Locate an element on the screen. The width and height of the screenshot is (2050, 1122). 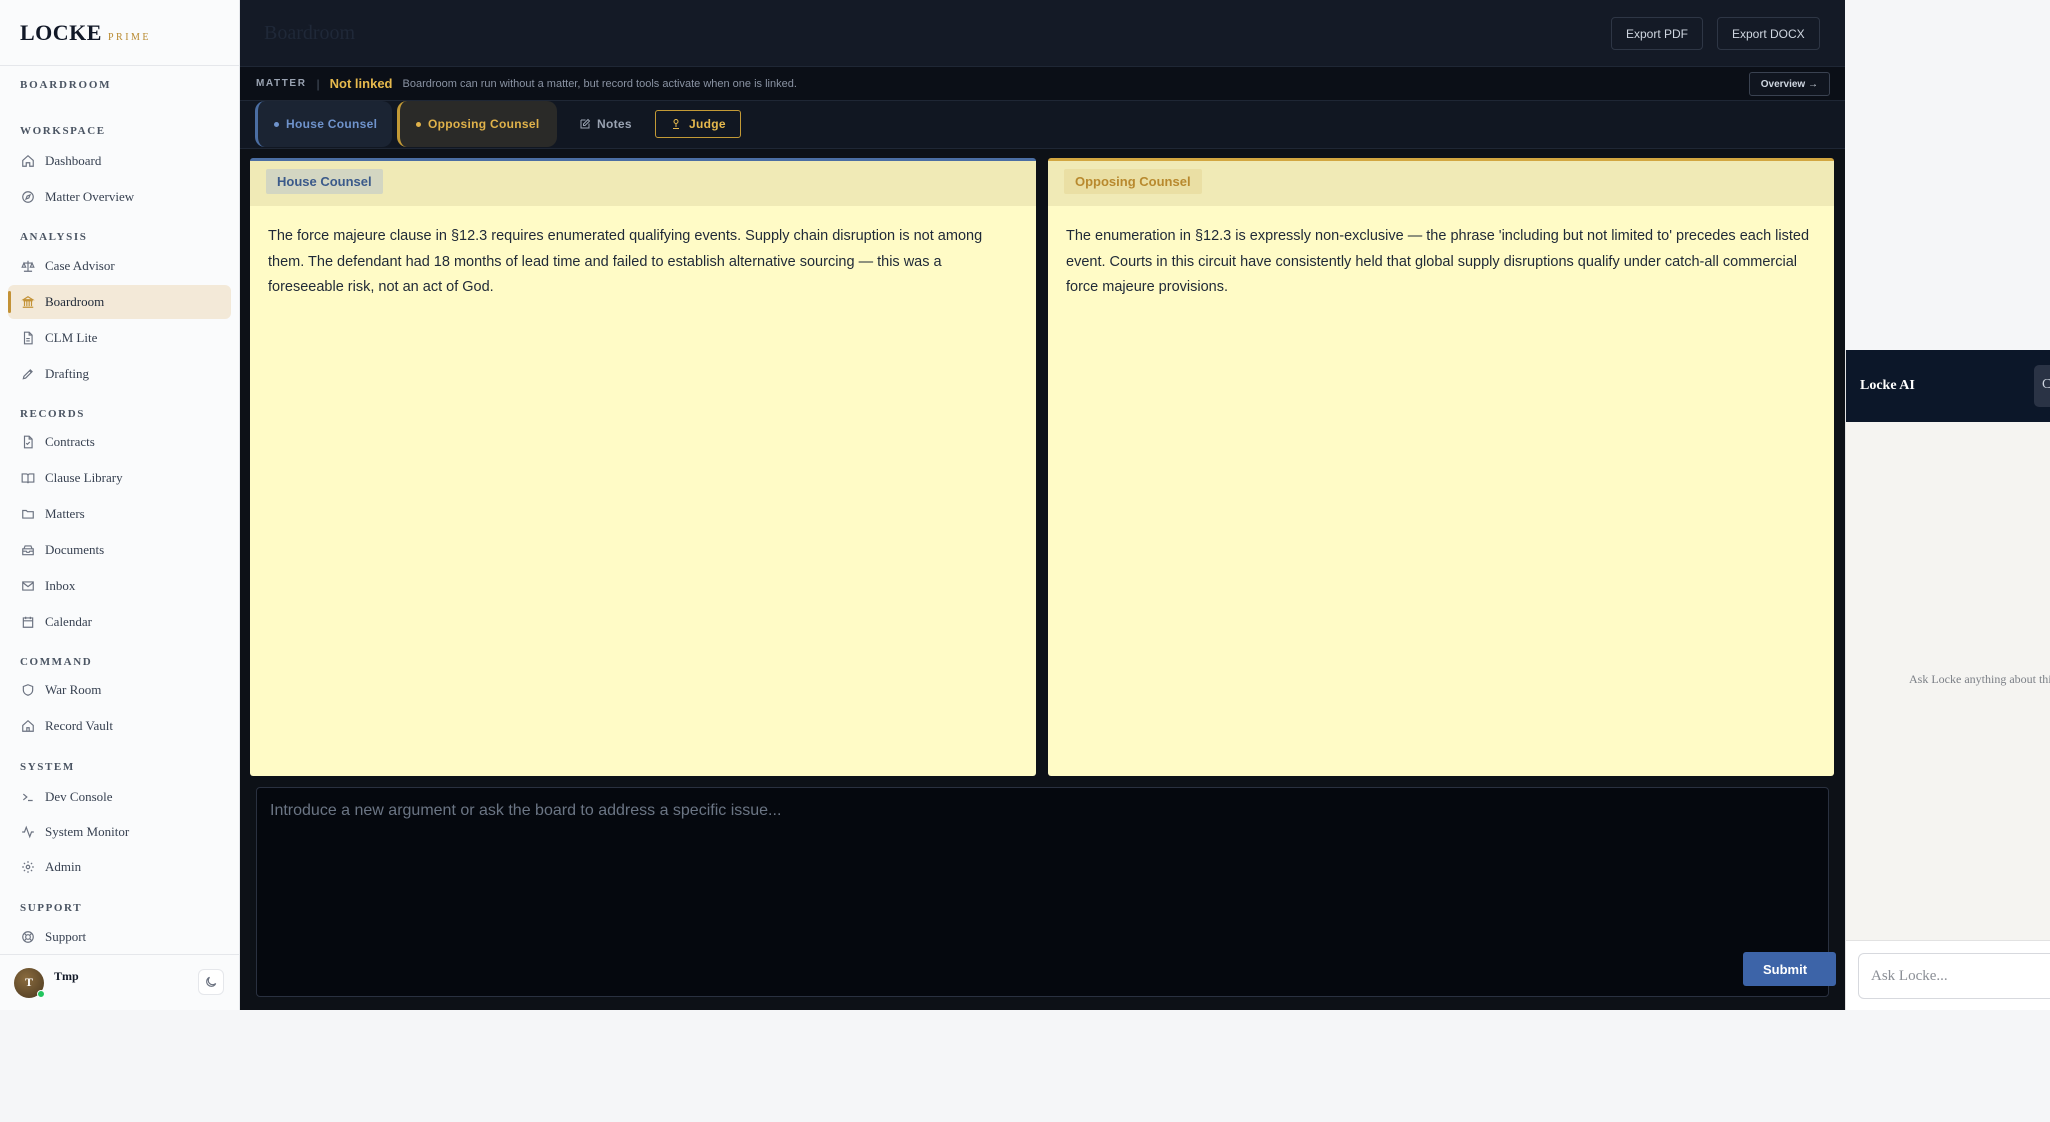
brand-logo: LOCKE PRIME is located at coordinates (119, 33).